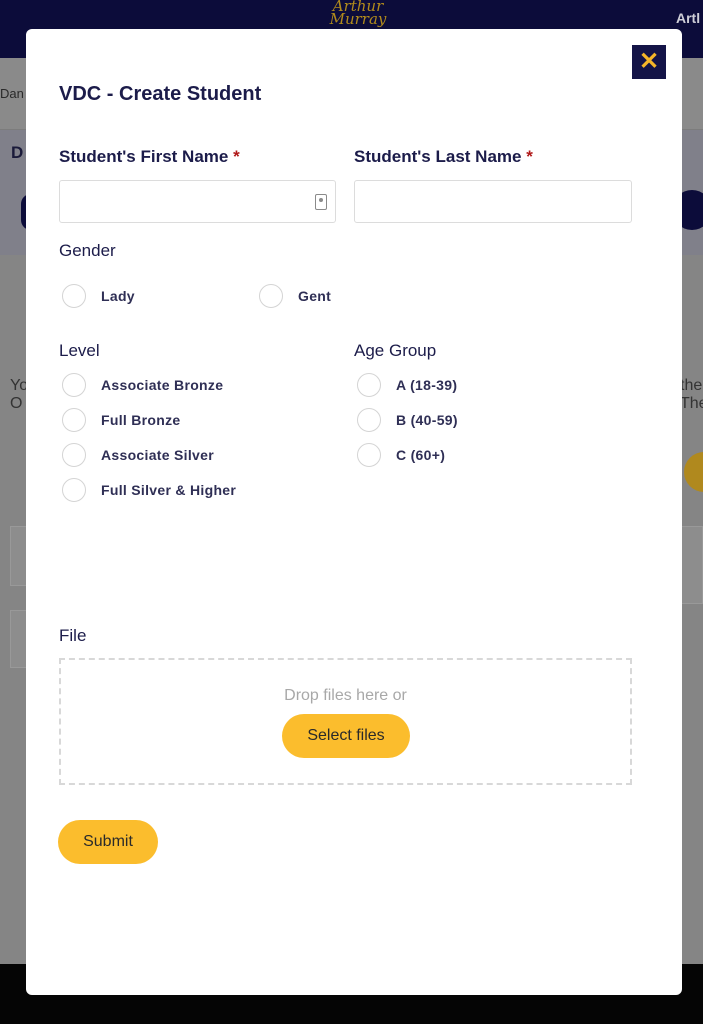 The image size is (703, 1024). What do you see at coordinates (649, 62) in the screenshot?
I see `close-icon: ✕` at bounding box center [649, 62].